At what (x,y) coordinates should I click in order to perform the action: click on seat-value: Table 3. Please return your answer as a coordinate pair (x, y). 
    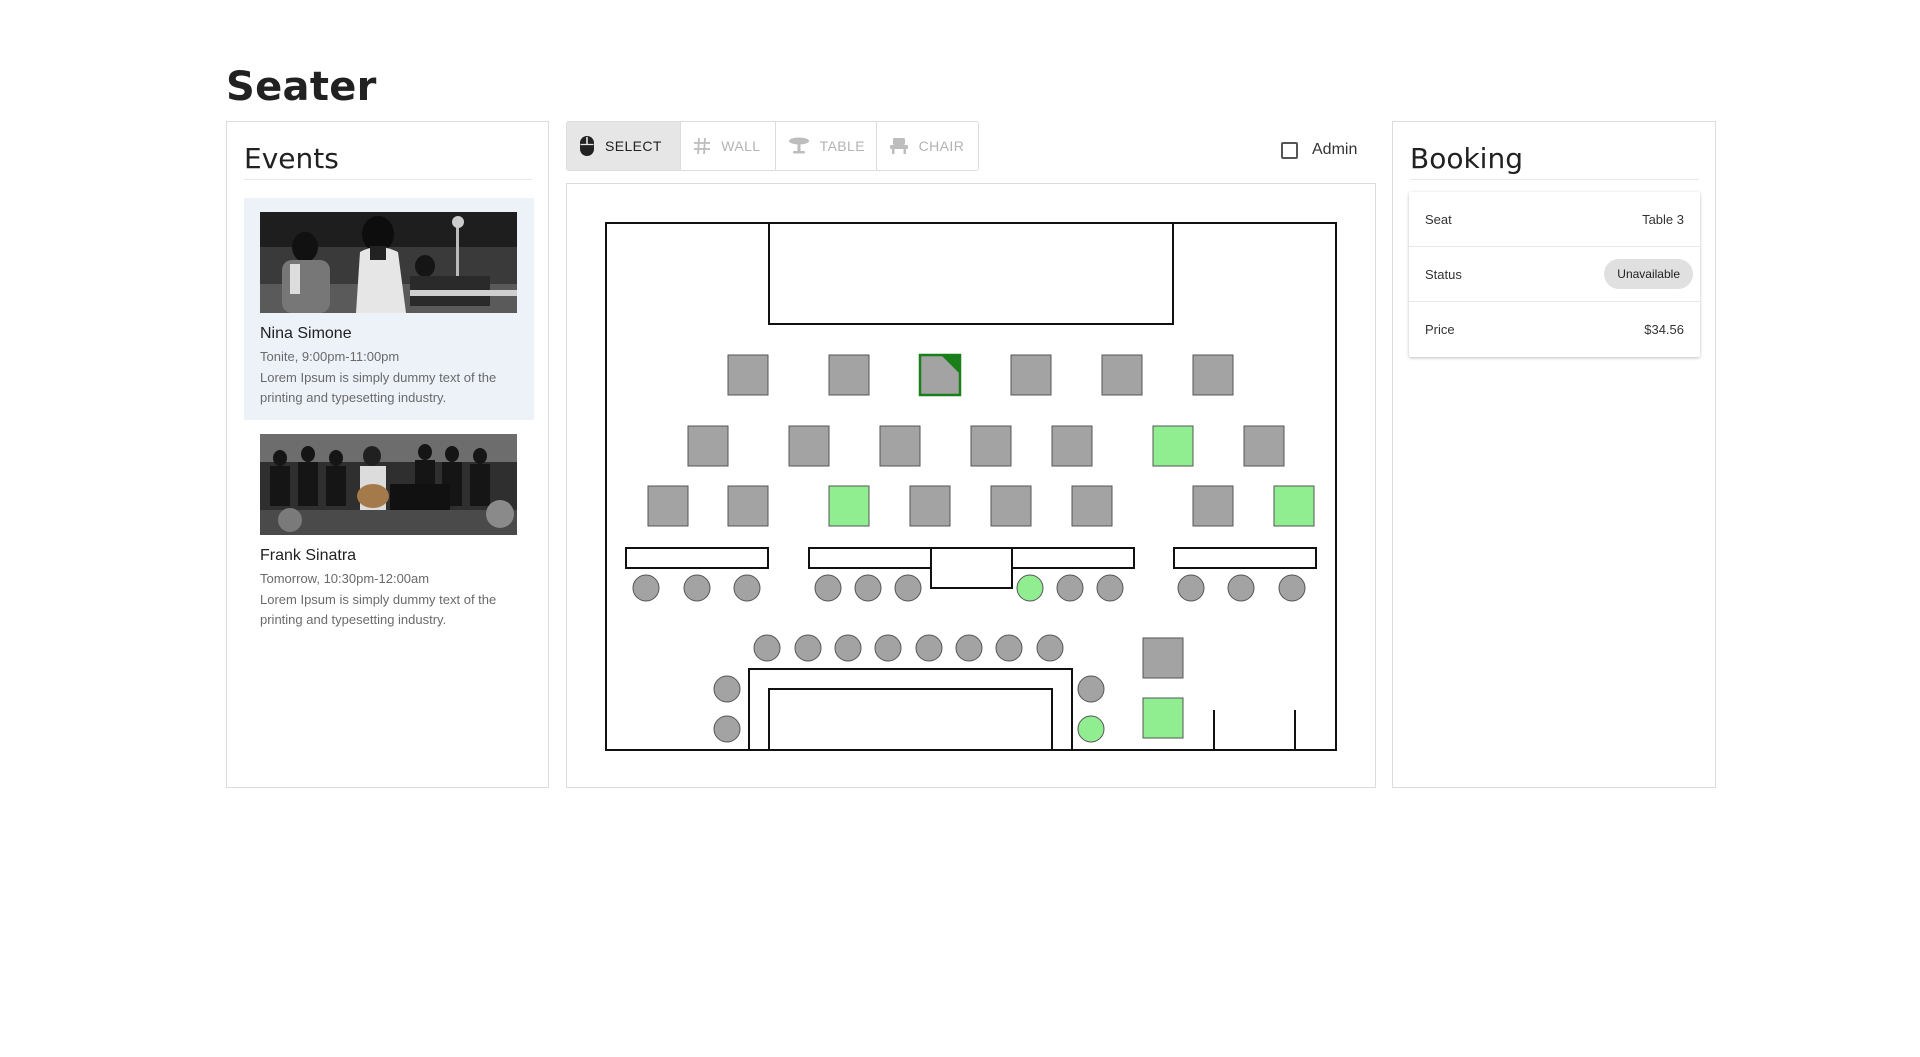
    Looking at the image, I should click on (1663, 219).